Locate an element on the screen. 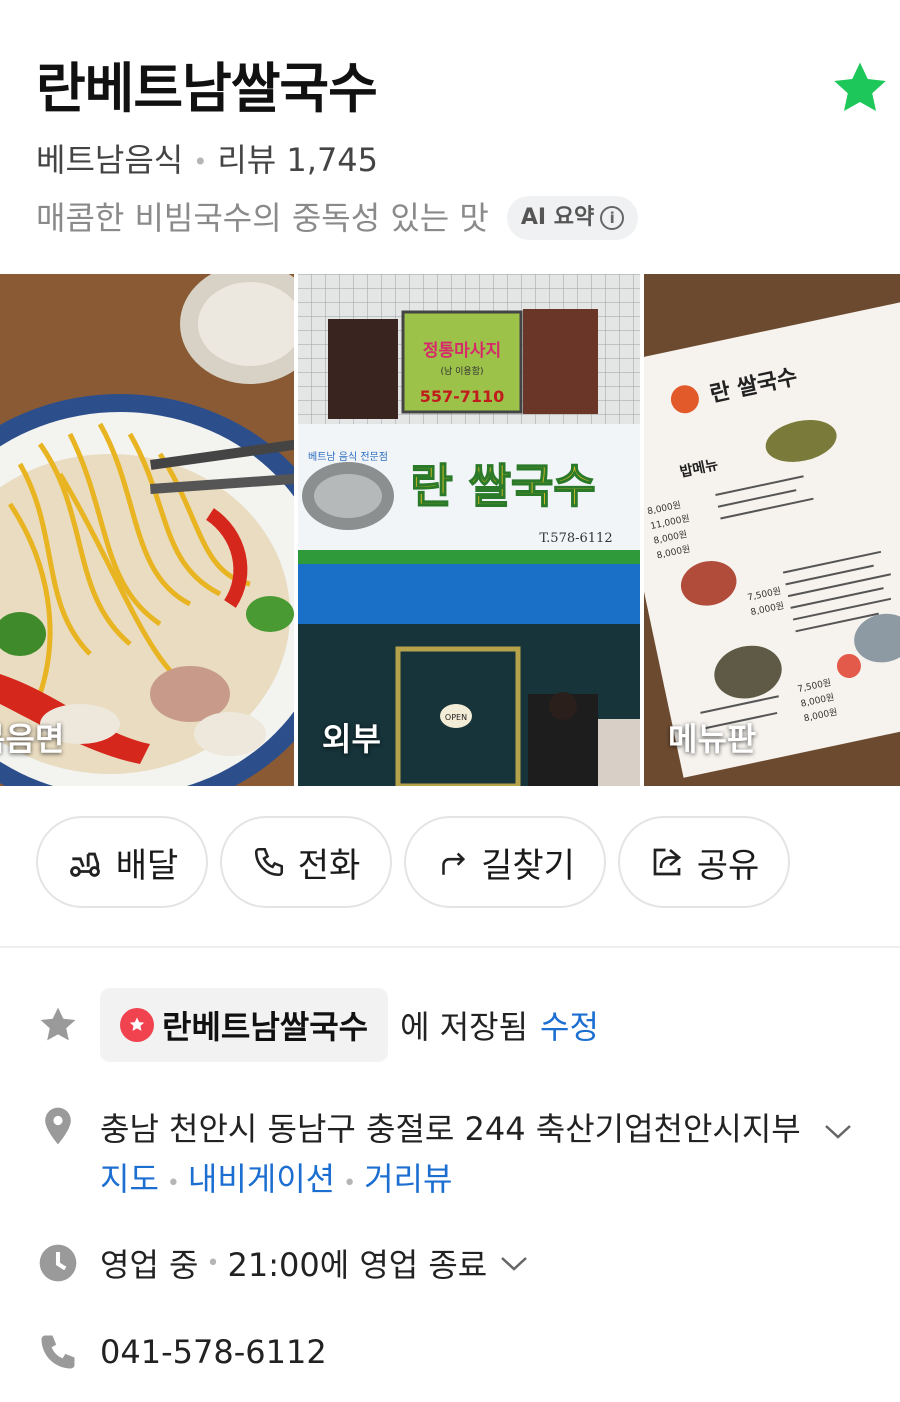 This screenshot has height=1402, width=900. directions-label: 길찾기 is located at coordinates (528, 865).